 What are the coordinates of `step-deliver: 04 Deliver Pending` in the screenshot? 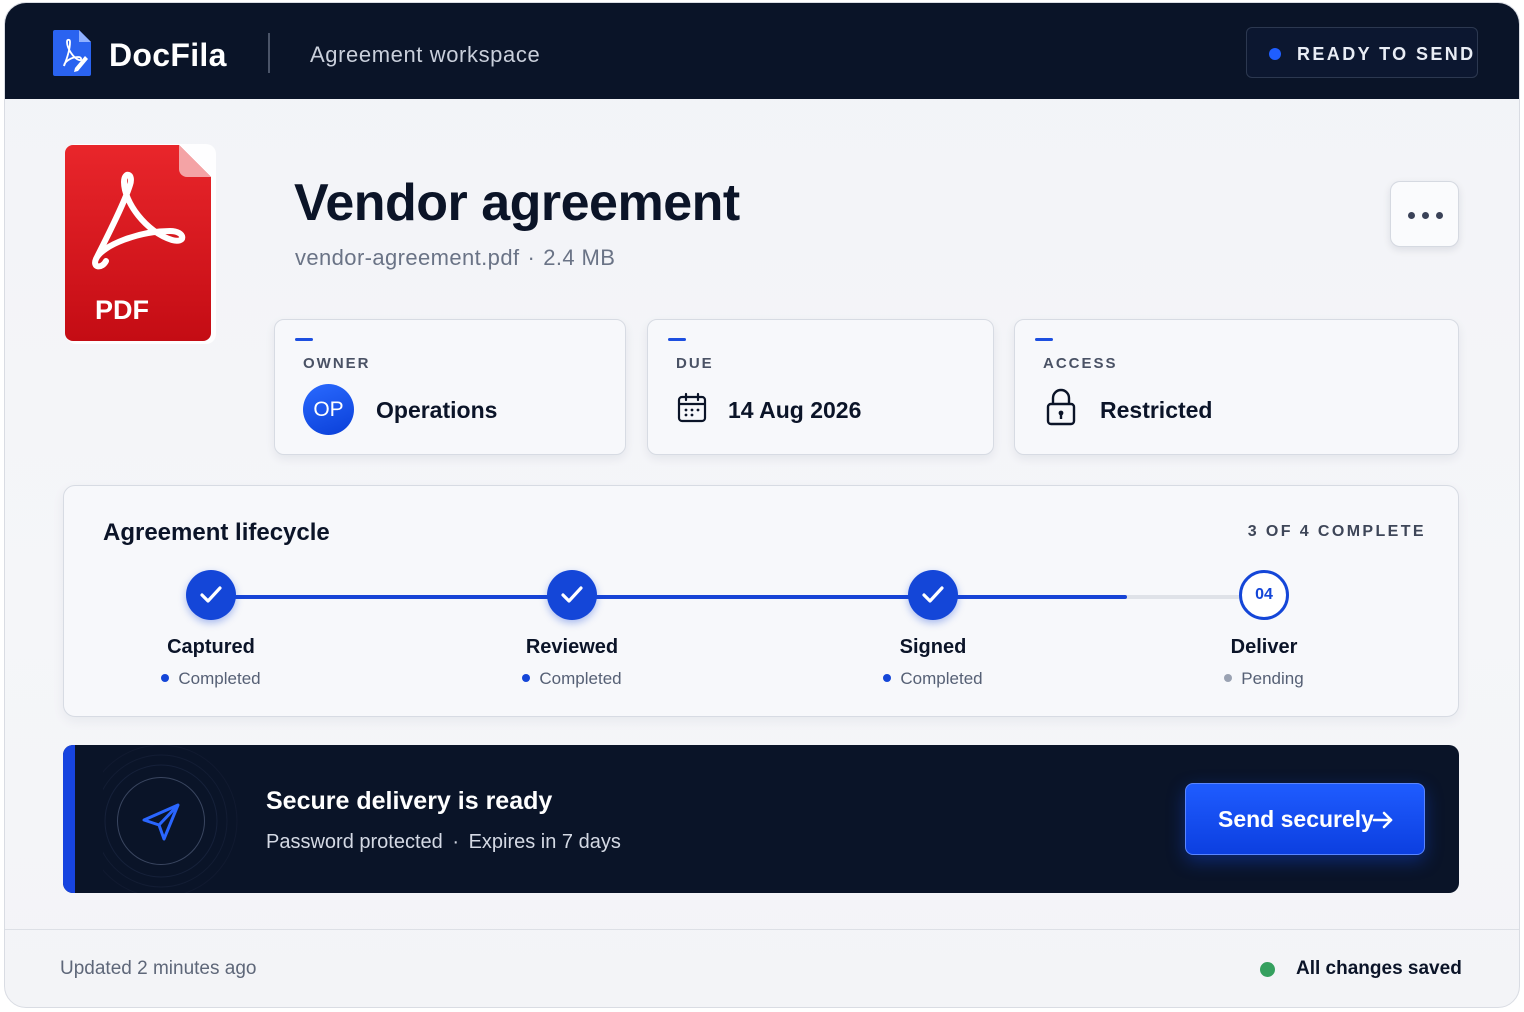 It's located at (1264, 629).